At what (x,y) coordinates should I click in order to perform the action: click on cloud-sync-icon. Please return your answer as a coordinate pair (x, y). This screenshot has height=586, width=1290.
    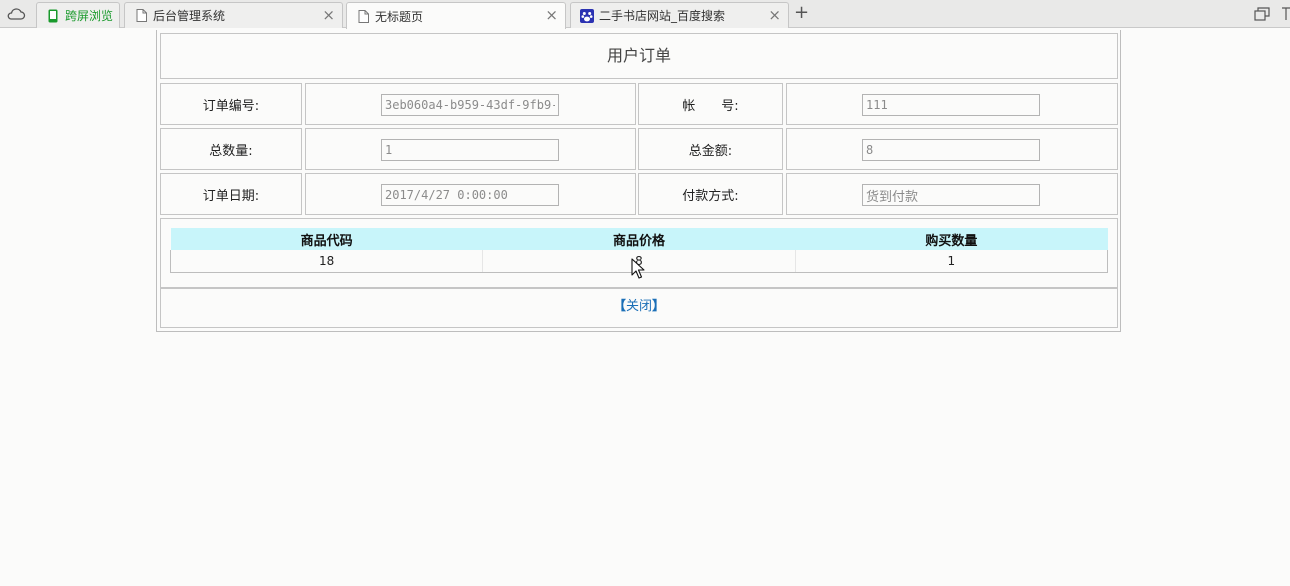
    Looking at the image, I should click on (16, 14).